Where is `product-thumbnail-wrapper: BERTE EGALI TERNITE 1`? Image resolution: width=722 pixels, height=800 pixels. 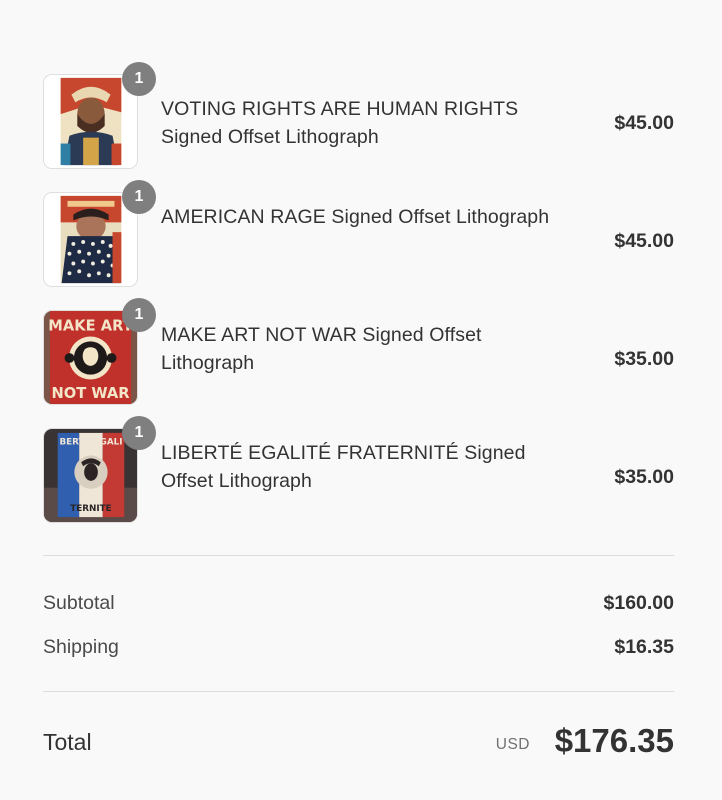
product-thumbnail-wrapper: BERTE EGALI TERNITE 1 is located at coordinates (99, 470).